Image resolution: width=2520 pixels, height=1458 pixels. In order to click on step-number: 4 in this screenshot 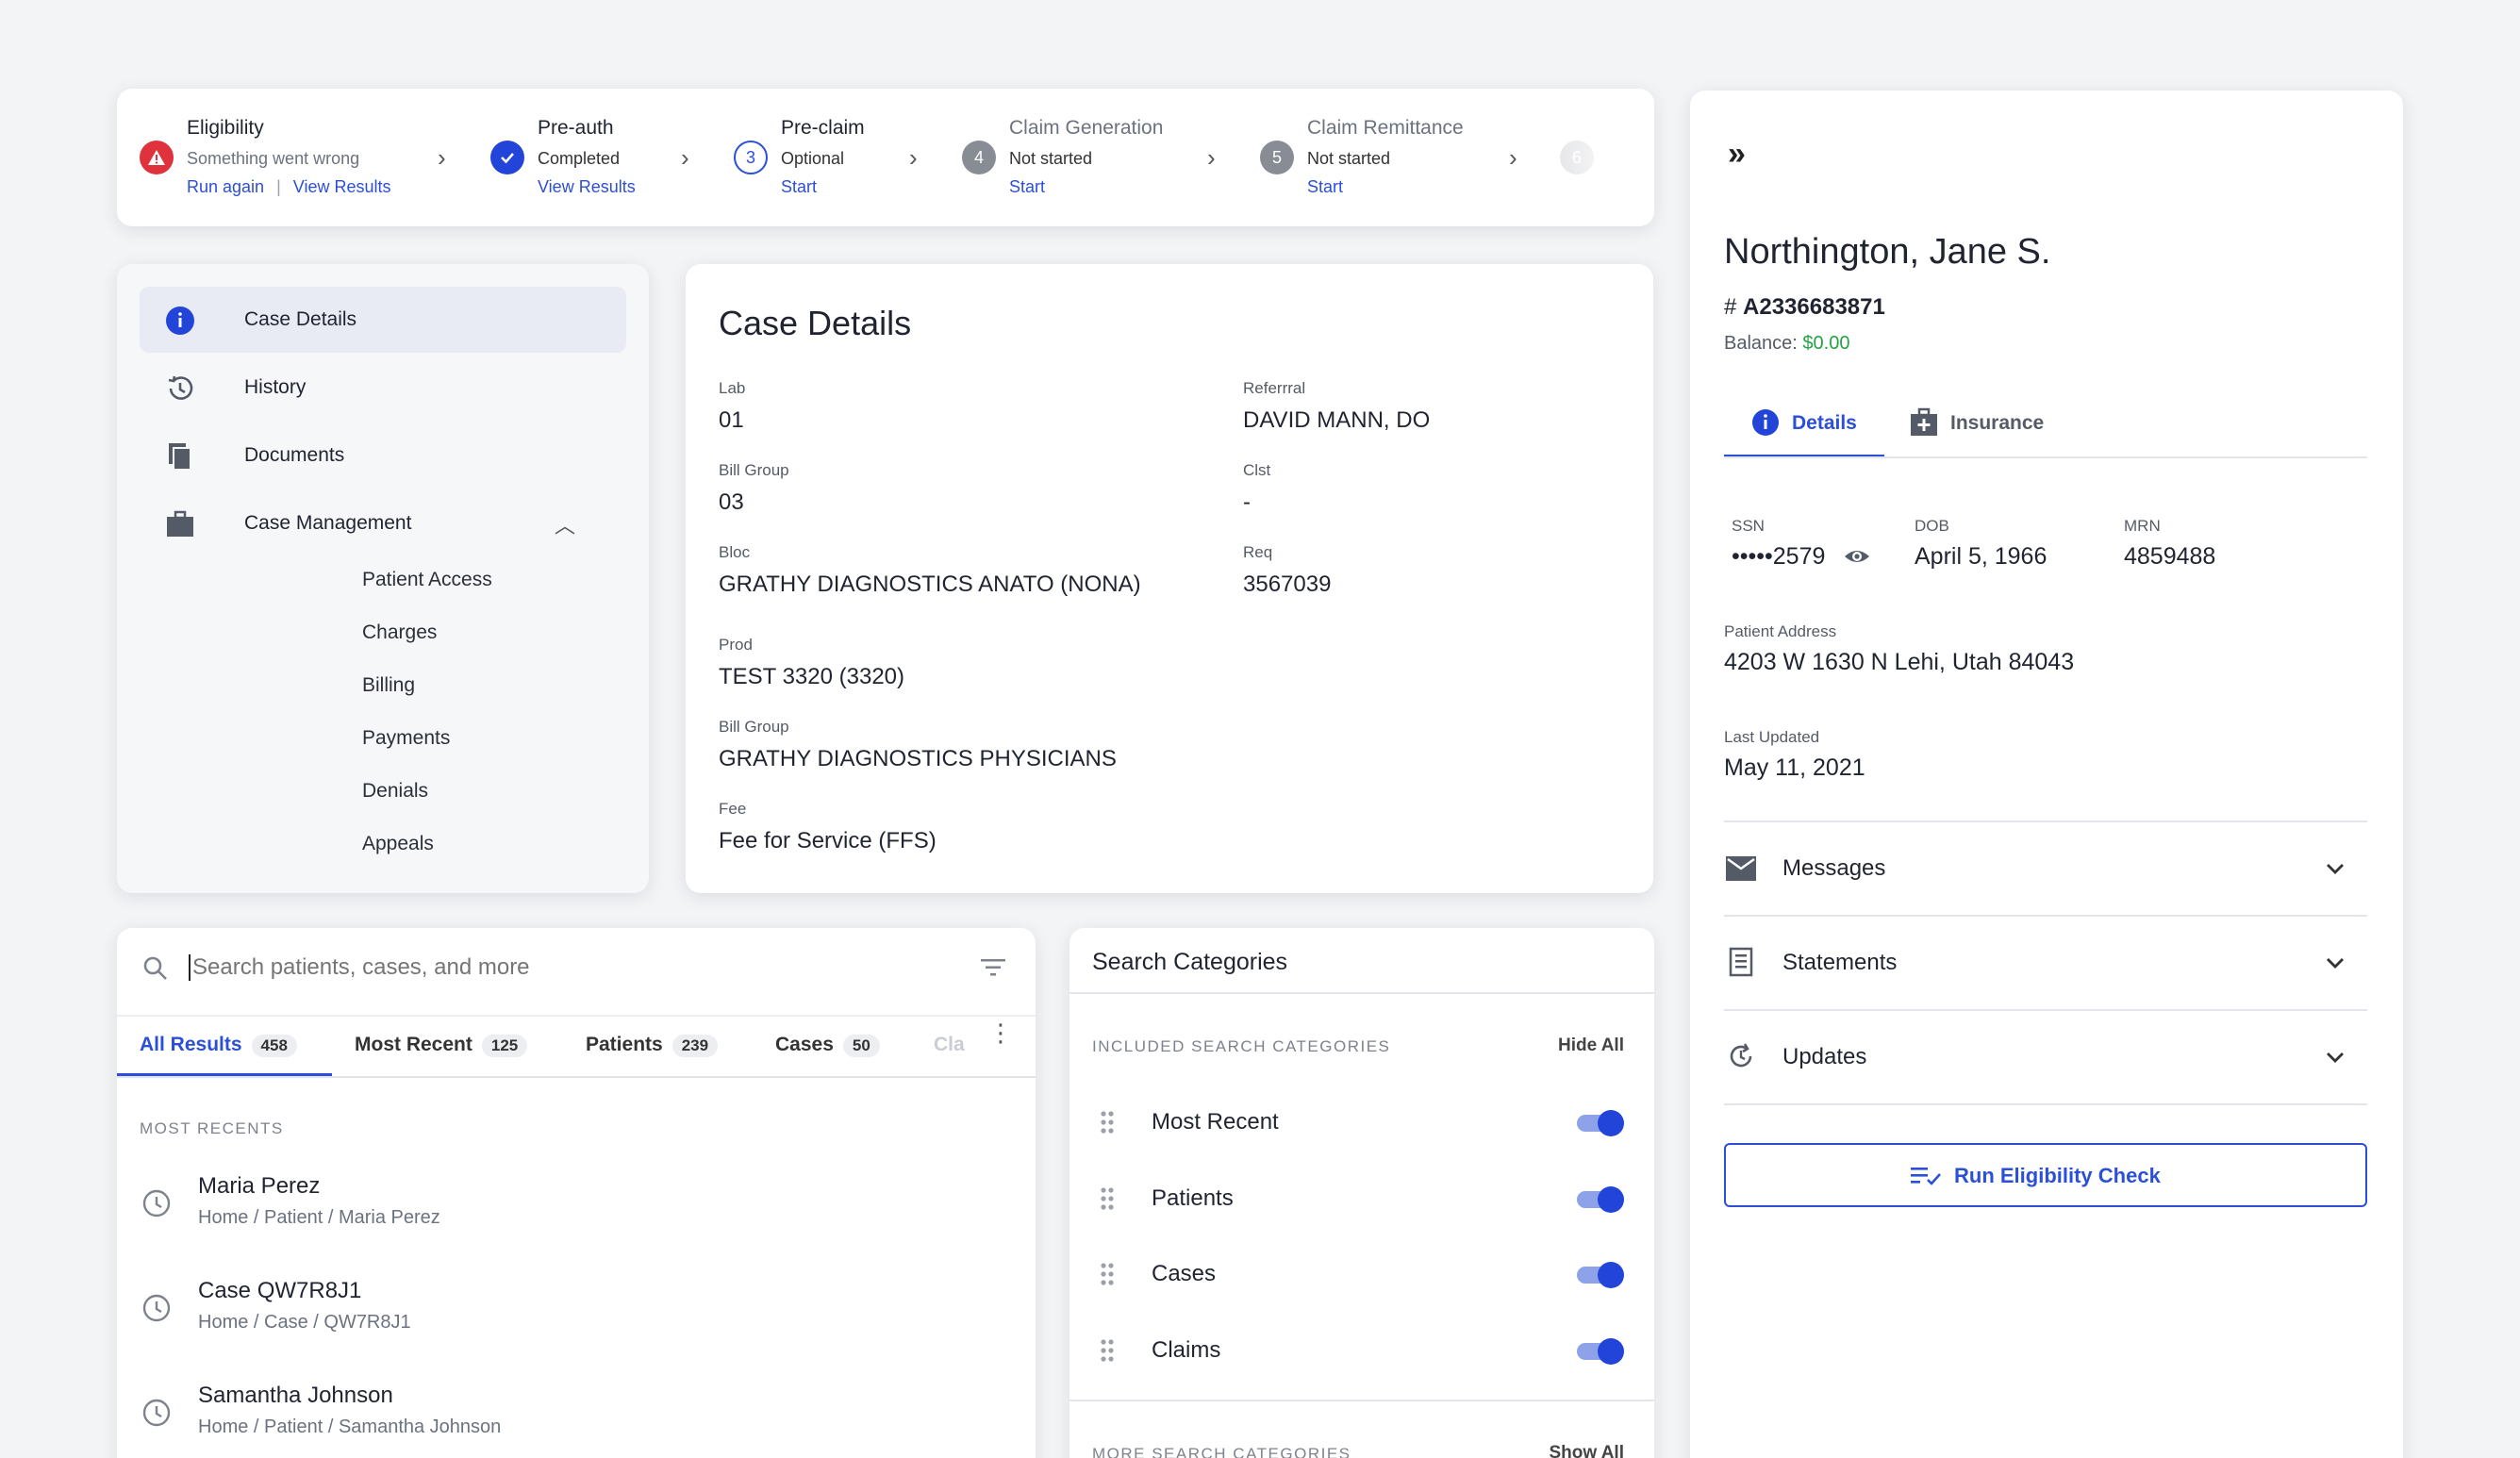, I will do `click(979, 157)`.